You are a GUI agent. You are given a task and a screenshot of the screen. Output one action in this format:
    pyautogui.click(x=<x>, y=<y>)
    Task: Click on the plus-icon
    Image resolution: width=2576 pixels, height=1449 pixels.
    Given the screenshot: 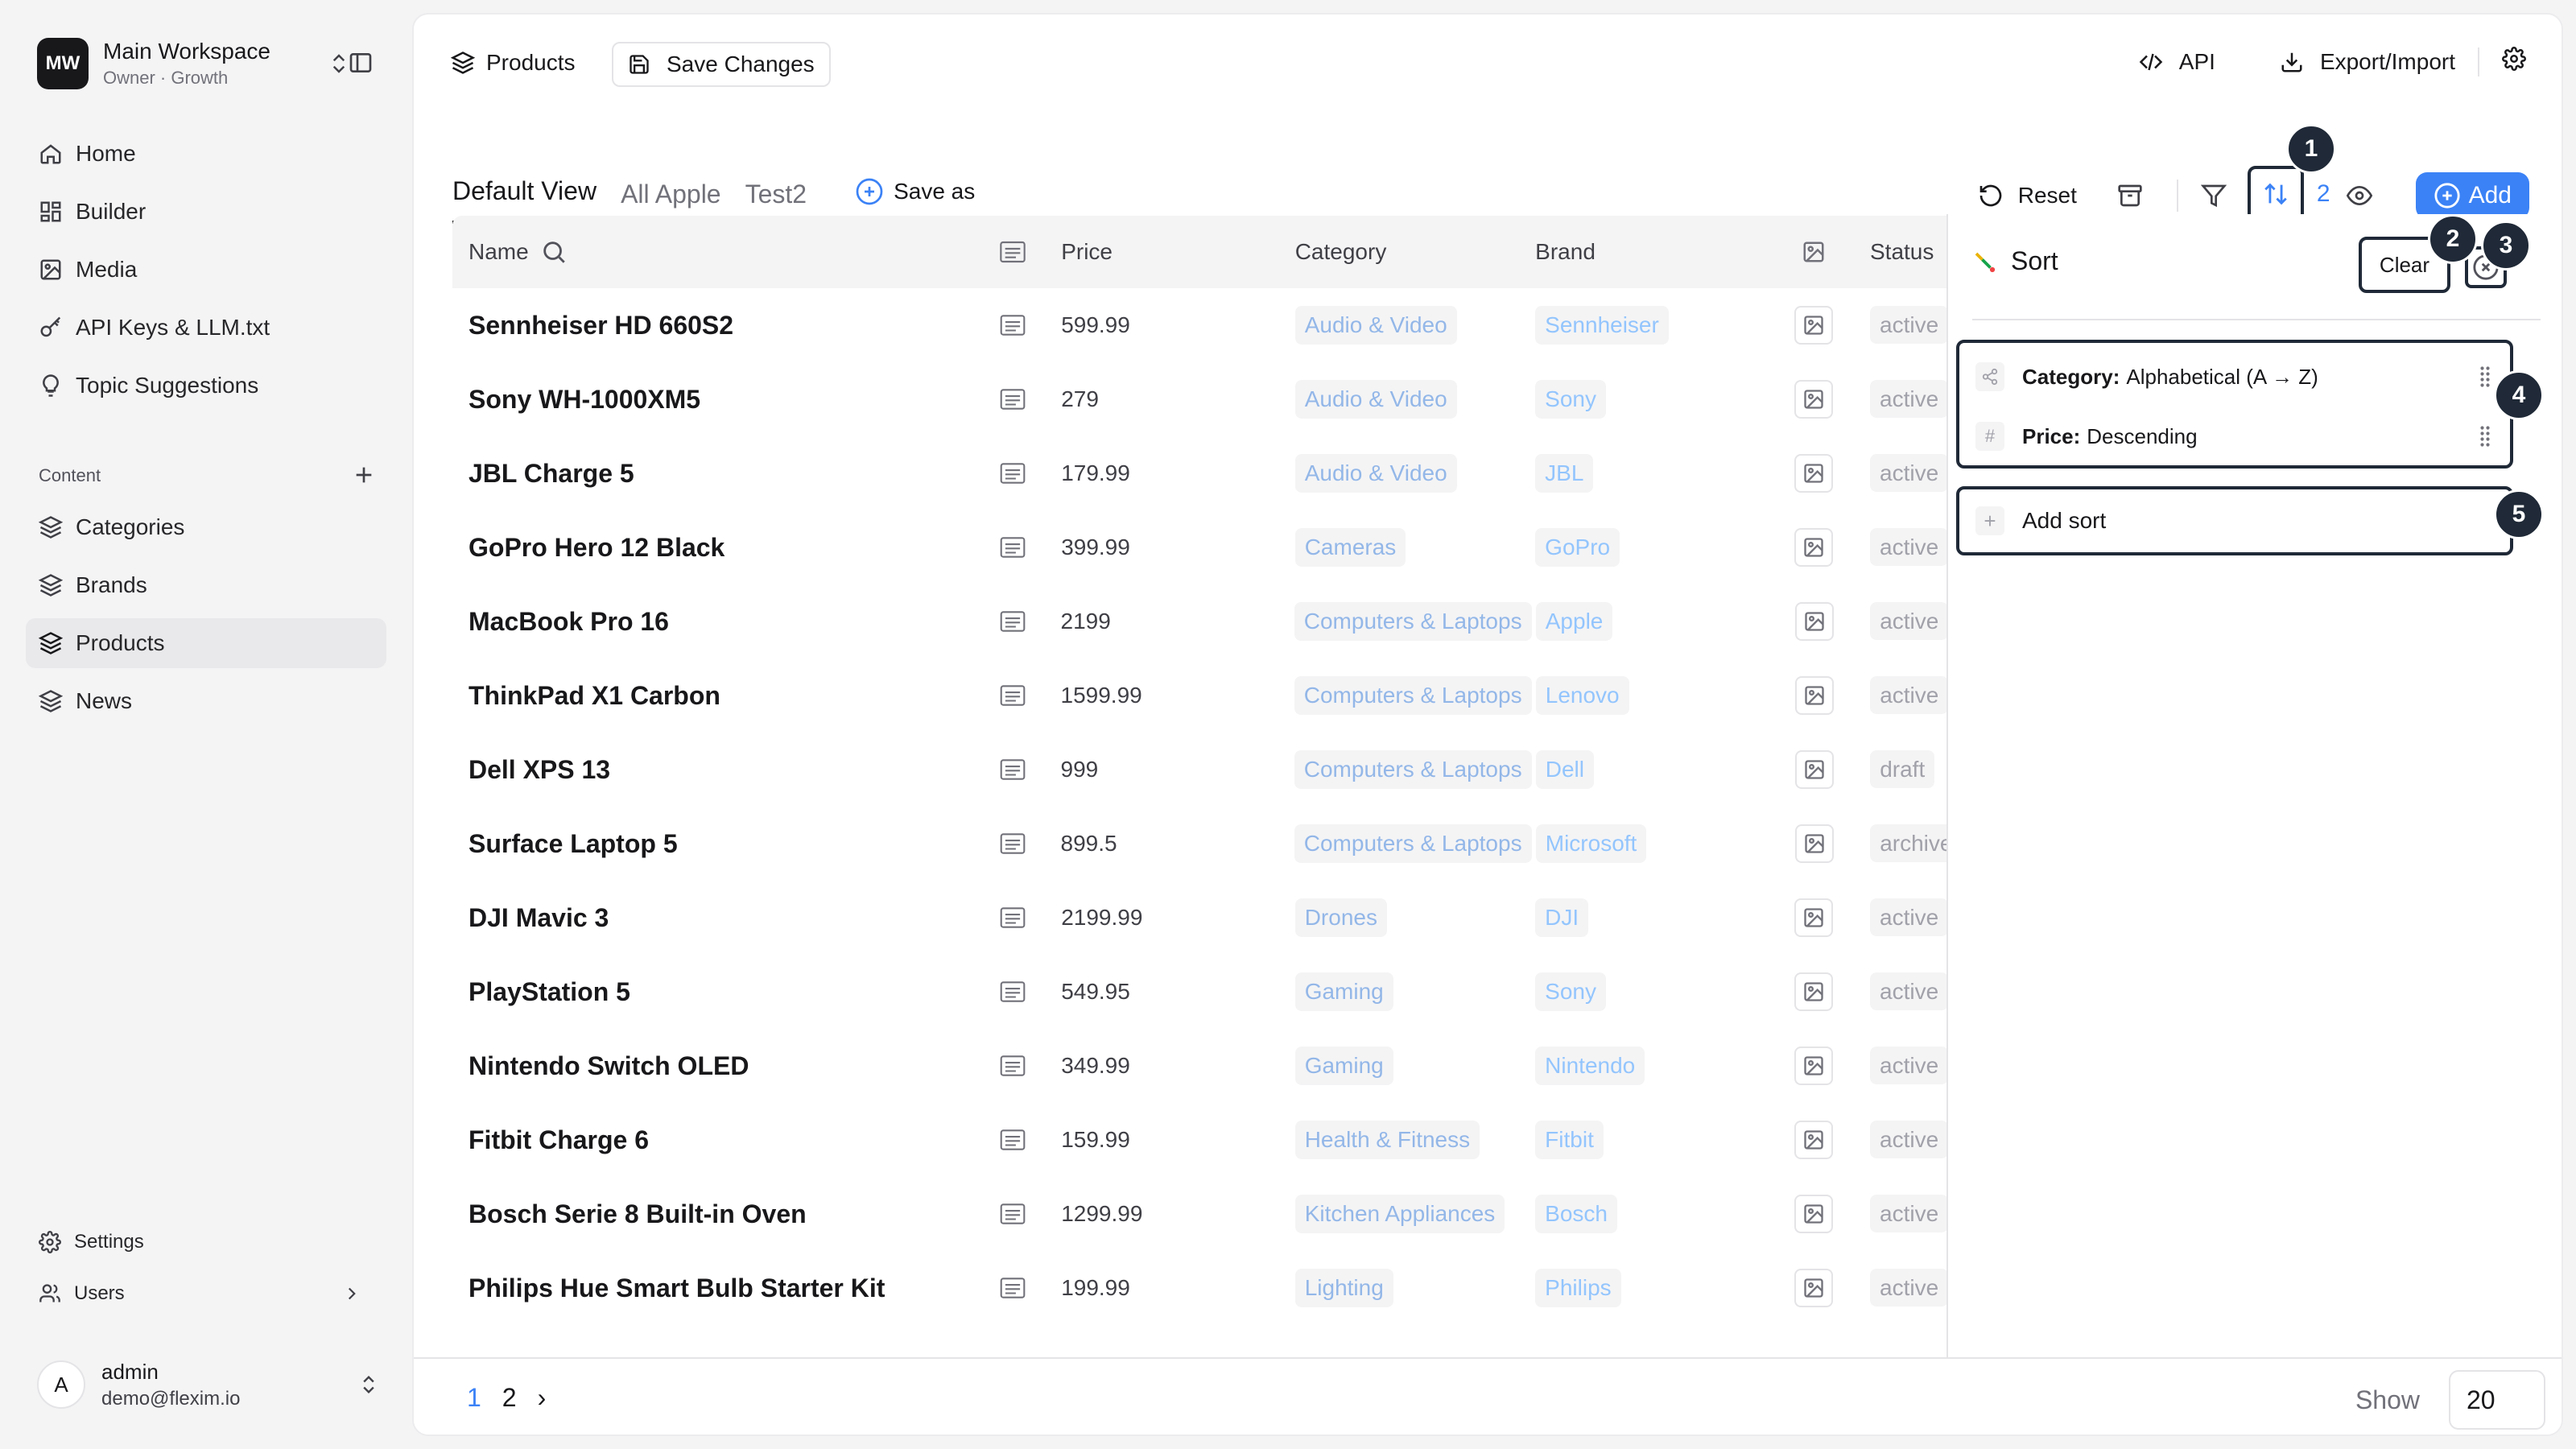 What is the action you would take?
    pyautogui.click(x=364, y=477)
    